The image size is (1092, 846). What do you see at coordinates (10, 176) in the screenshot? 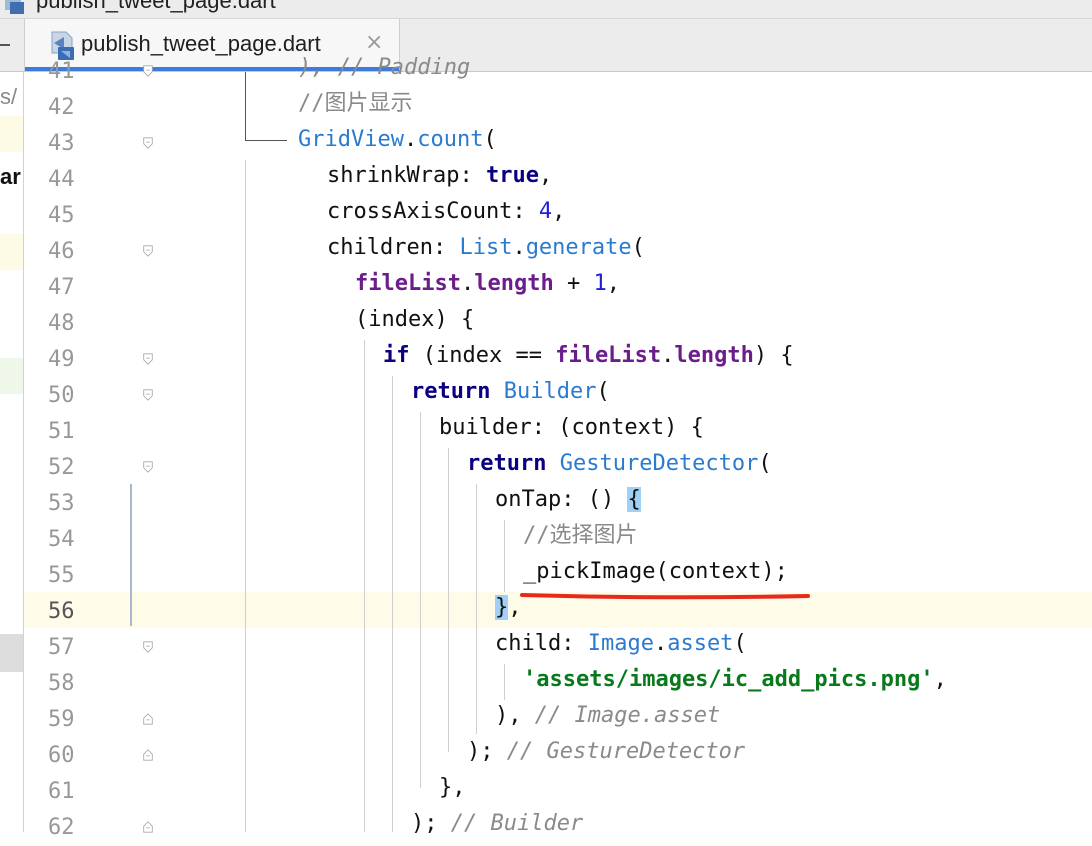
I see `word-fragment: ar` at bounding box center [10, 176].